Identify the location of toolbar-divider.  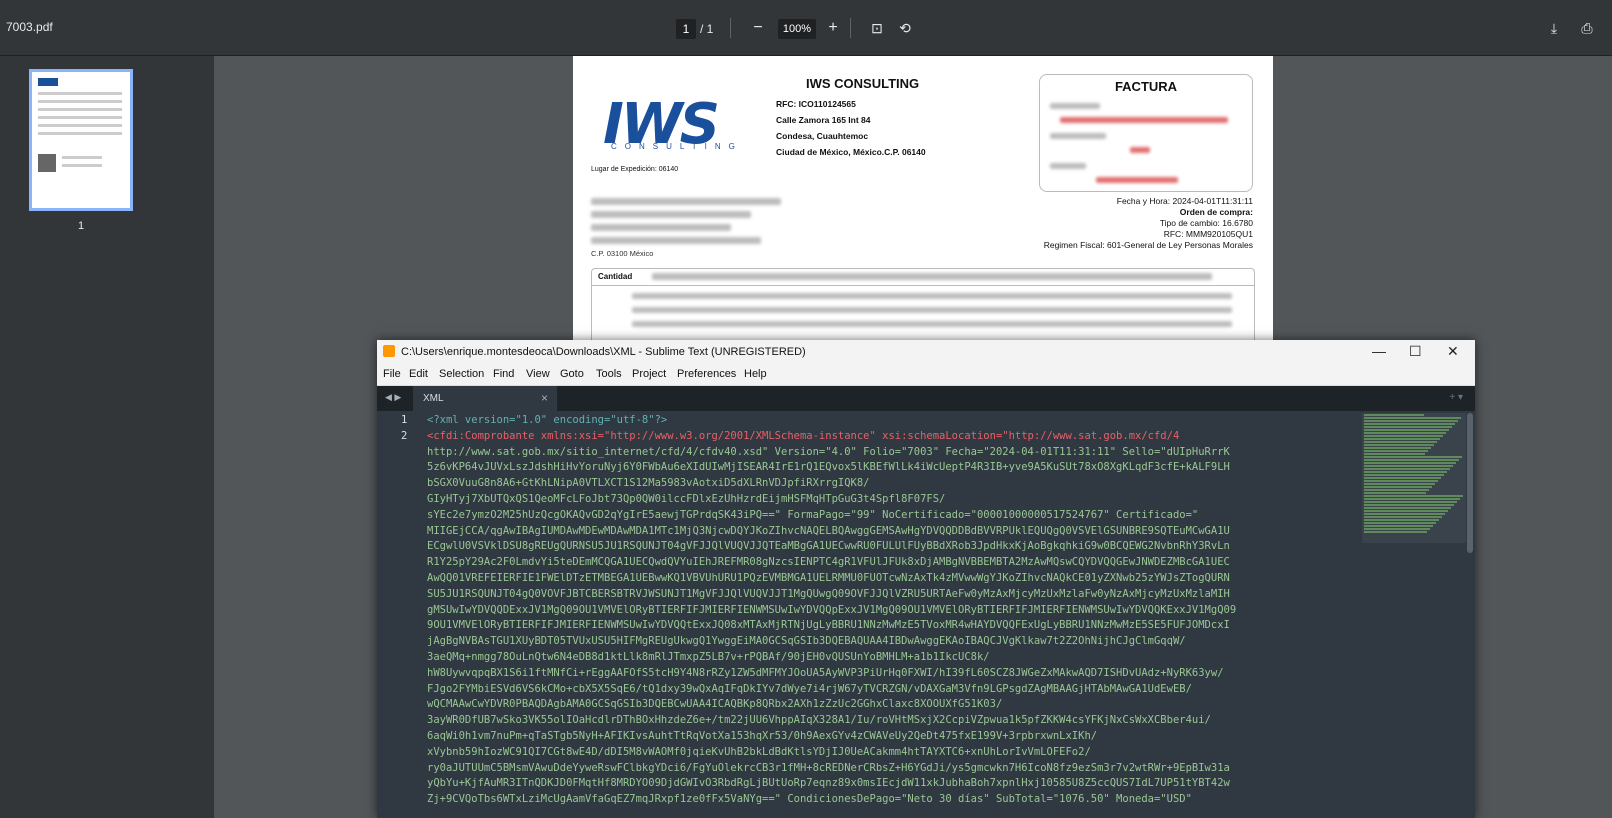
(850, 28).